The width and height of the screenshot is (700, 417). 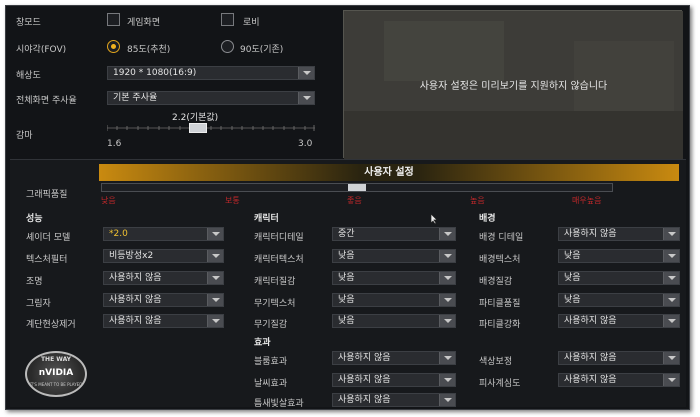 I want to click on char-texture-label: 캐릭터텍스처, so click(x=279, y=260).